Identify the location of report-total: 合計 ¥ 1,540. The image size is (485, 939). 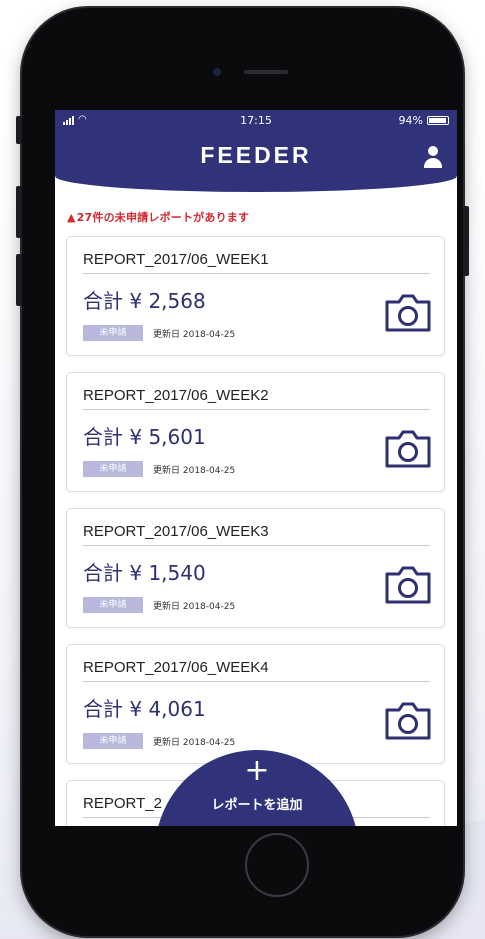
(144, 573).